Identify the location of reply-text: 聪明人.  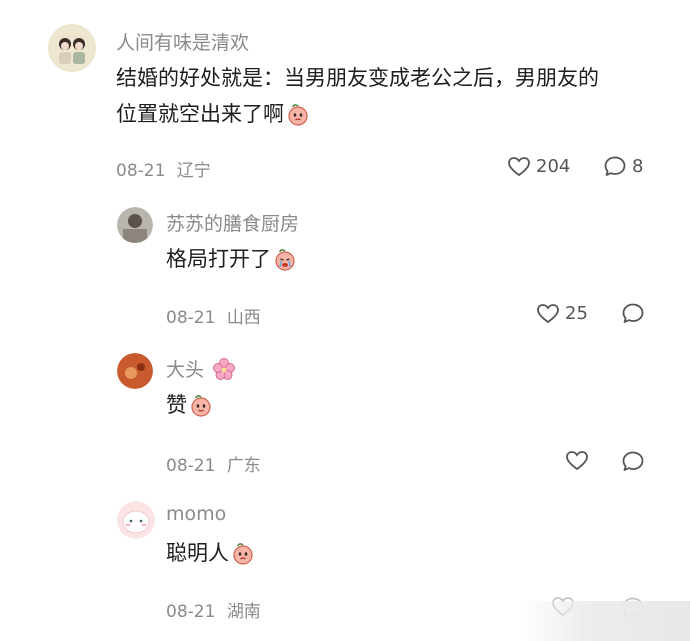
(210, 555).